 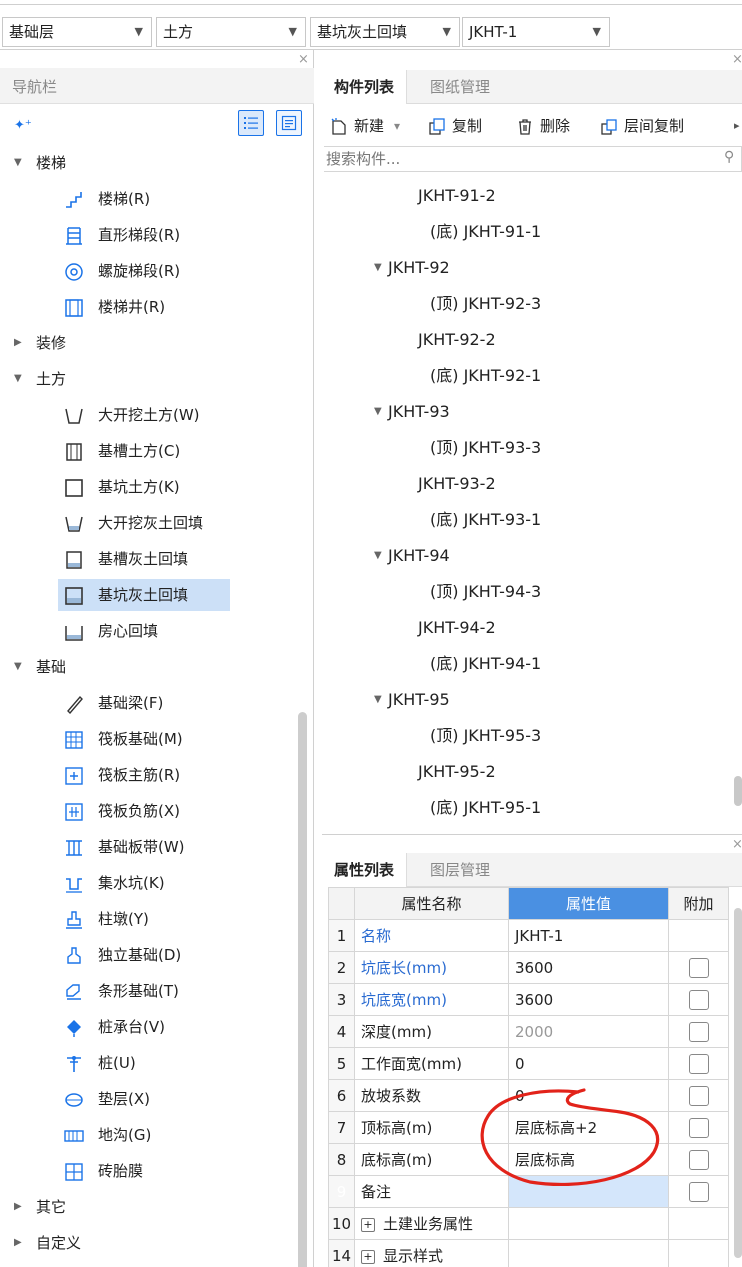 I want to click on tree-item: 砖胎膜, so click(x=150, y=1171).